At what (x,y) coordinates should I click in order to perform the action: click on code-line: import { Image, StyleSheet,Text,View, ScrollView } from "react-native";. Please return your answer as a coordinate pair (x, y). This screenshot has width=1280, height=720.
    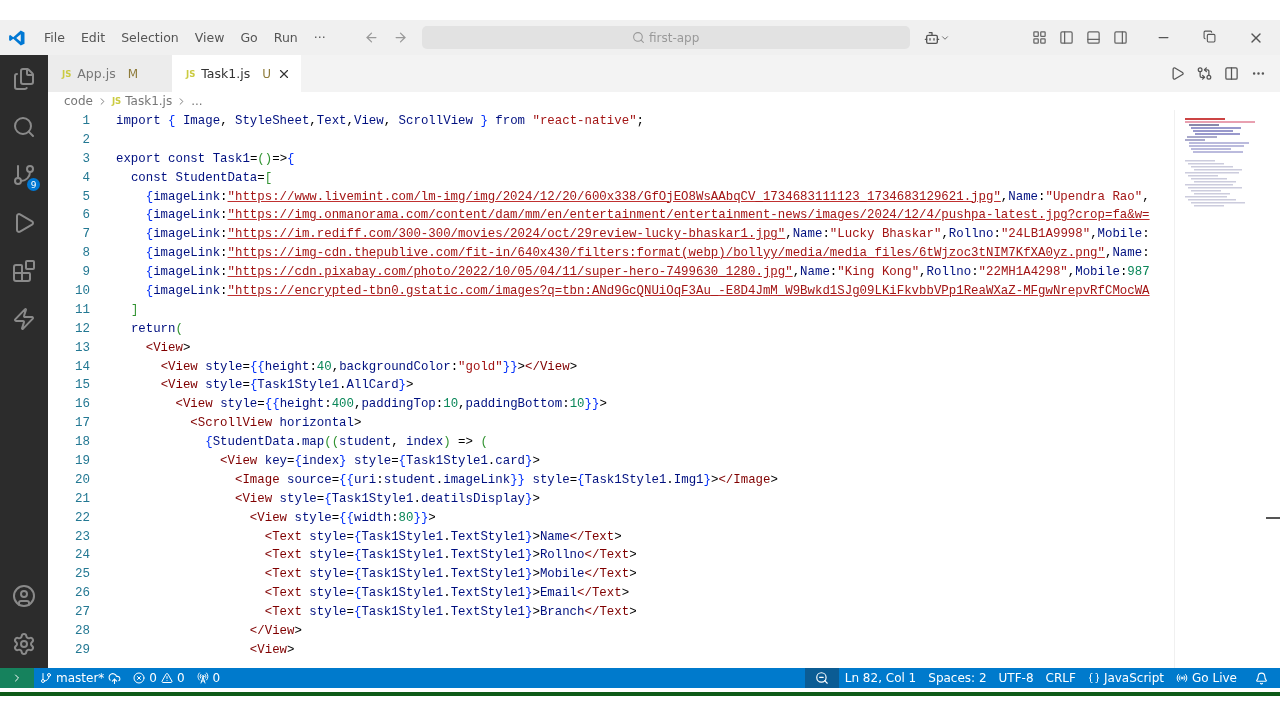
    Looking at the image, I should click on (380, 121).